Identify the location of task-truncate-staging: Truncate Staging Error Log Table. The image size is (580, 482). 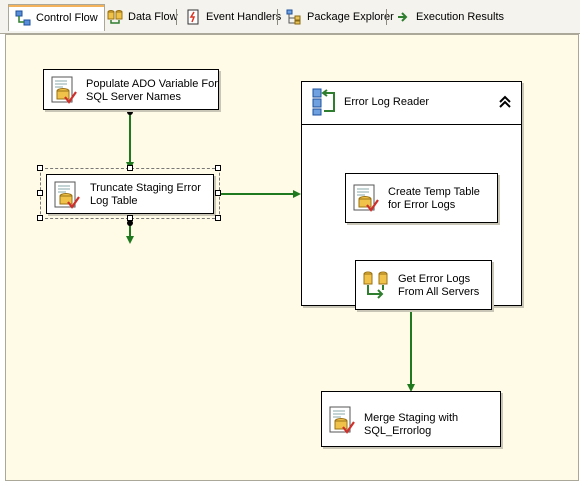
(130, 194).